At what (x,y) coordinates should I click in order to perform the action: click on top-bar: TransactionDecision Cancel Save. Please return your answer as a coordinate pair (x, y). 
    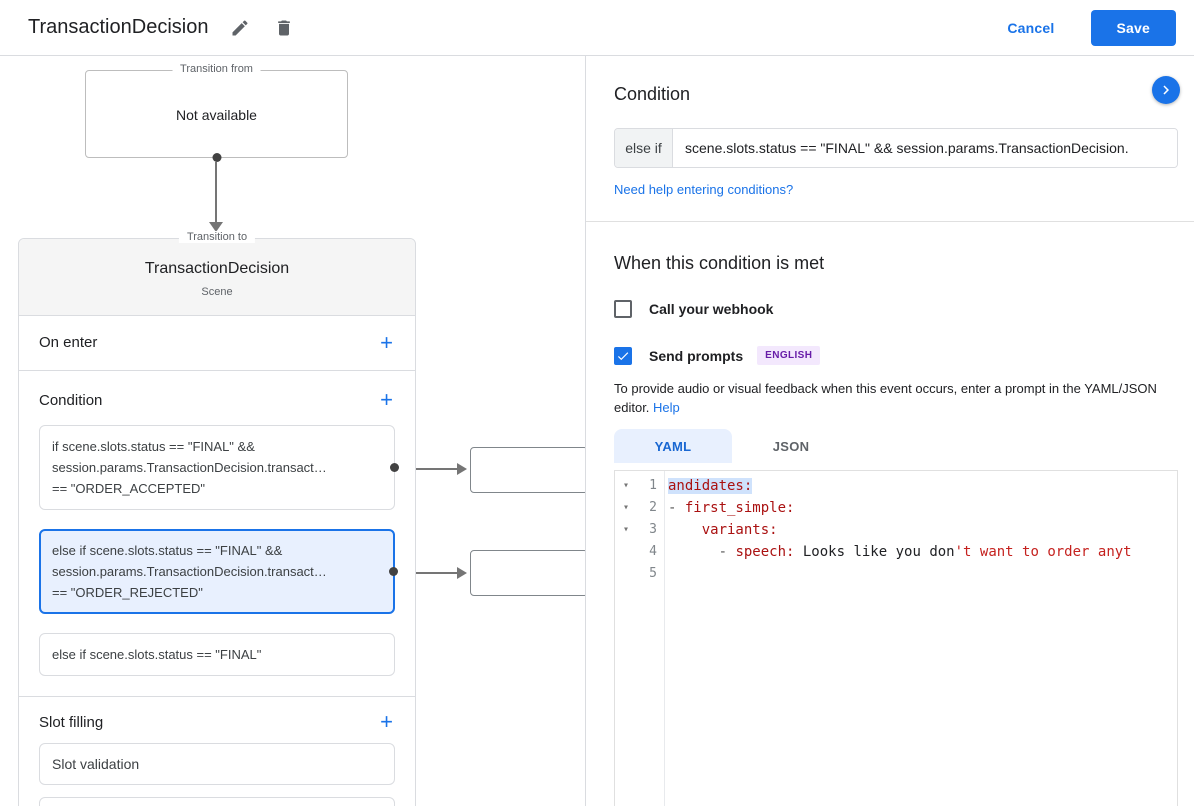
    Looking at the image, I should click on (597, 28).